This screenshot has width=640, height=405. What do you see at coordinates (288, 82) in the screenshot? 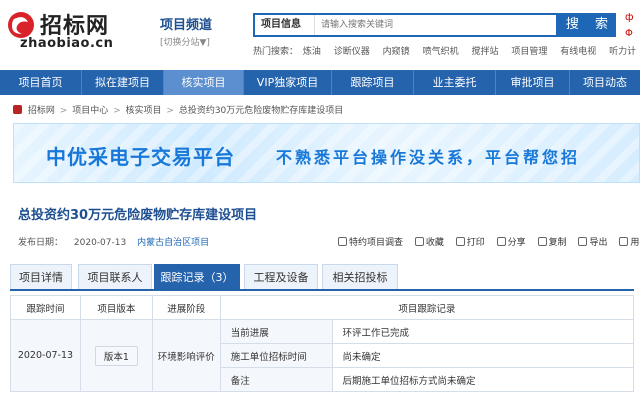
I see `nav-item-vip: VIP独家项目` at bounding box center [288, 82].